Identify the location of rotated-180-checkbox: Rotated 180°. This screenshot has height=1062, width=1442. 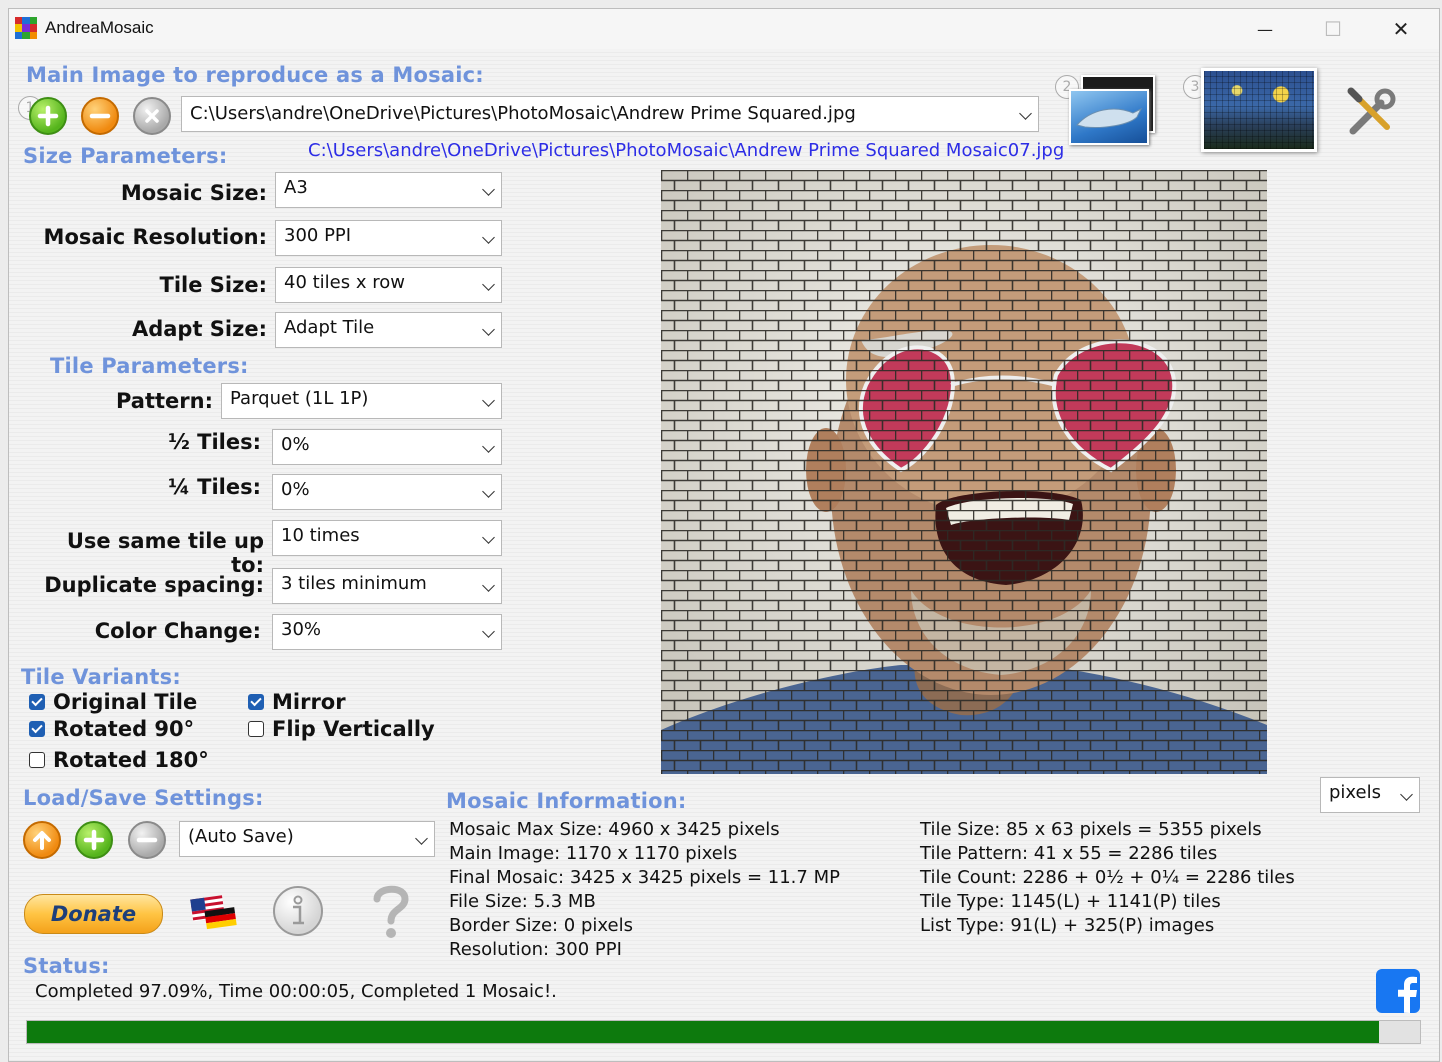
(119, 760).